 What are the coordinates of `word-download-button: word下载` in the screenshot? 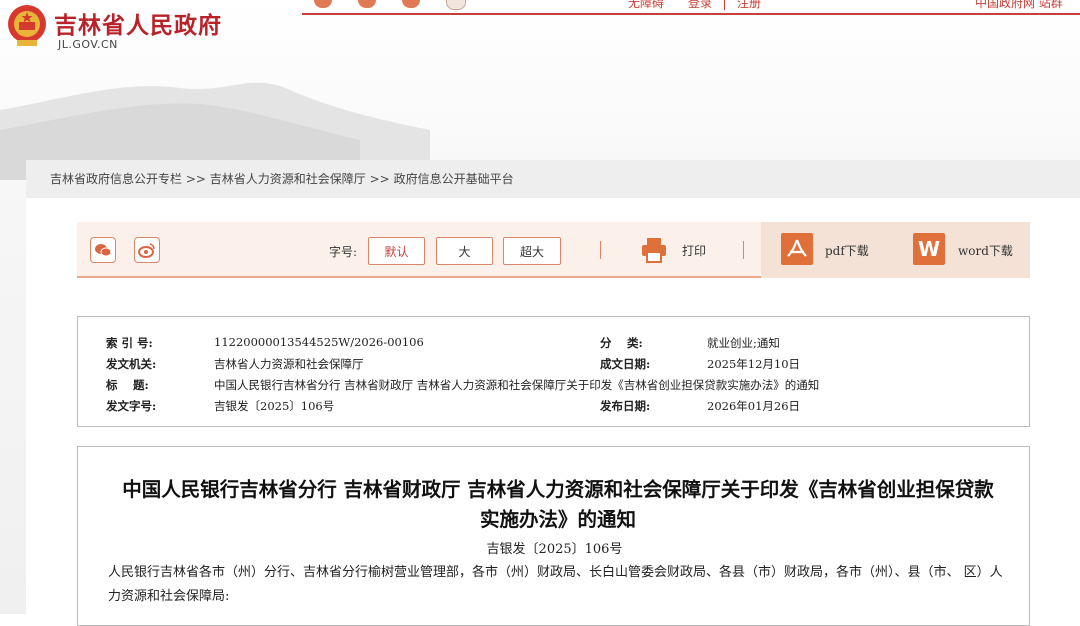 It's located at (985, 250).